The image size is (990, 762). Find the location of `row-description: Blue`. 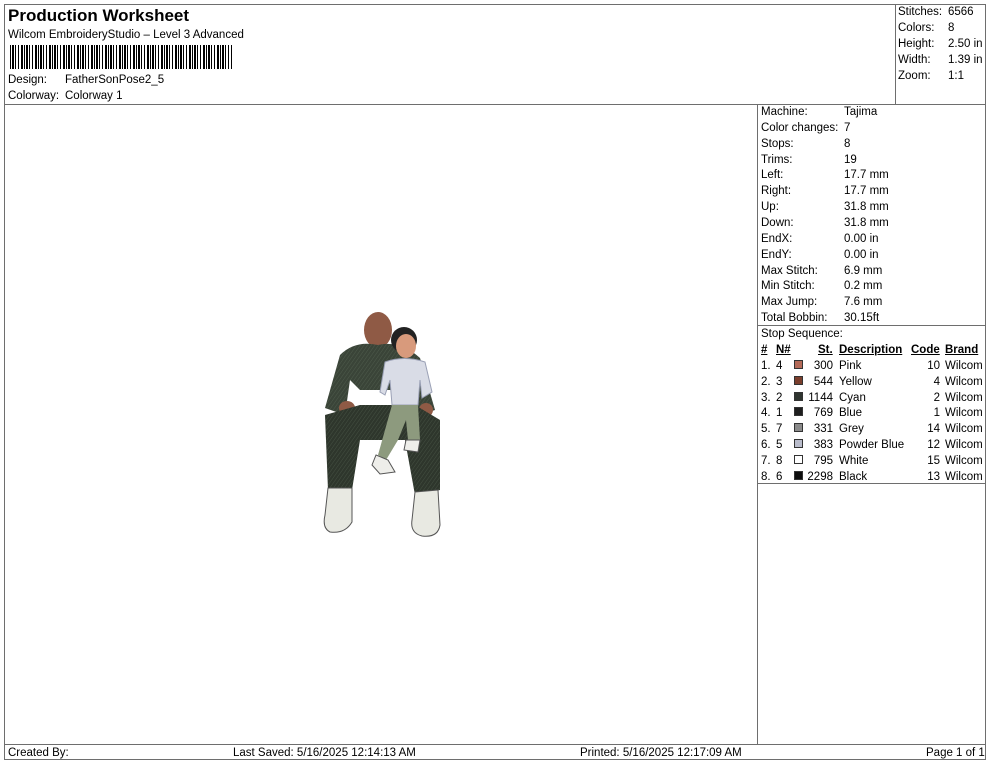

row-description: Blue is located at coordinates (851, 413).